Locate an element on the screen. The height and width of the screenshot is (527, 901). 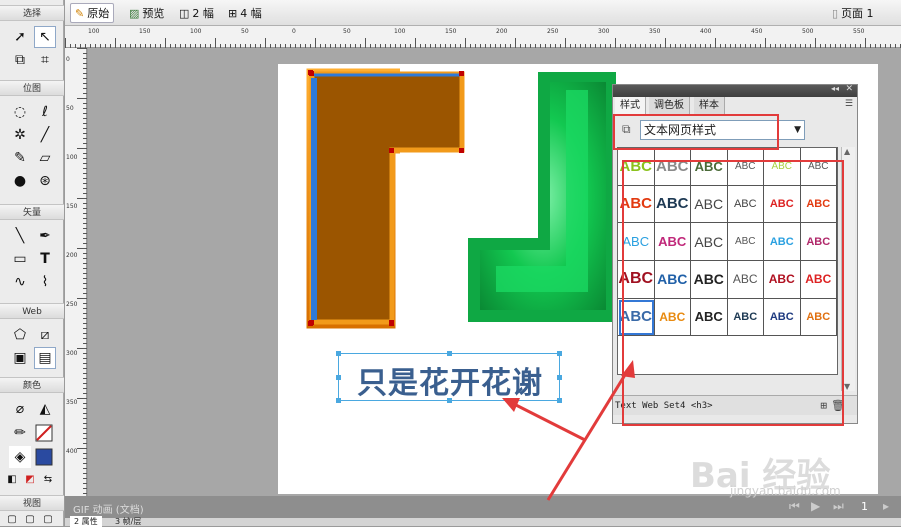
toolbox-section-select: 选择 is located at coordinates (32, 13).